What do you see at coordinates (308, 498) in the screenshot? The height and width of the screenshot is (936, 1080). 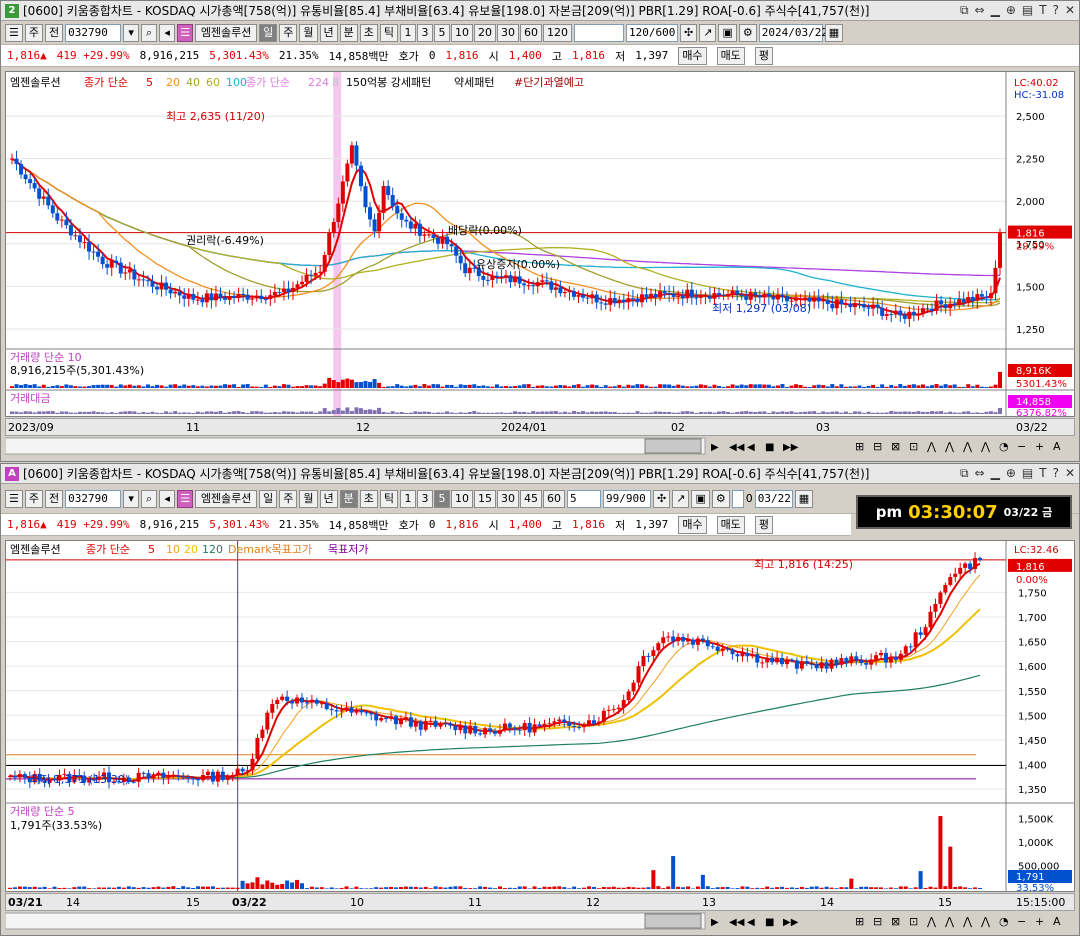 I see `month-button: 월` at bounding box center [308, 498].